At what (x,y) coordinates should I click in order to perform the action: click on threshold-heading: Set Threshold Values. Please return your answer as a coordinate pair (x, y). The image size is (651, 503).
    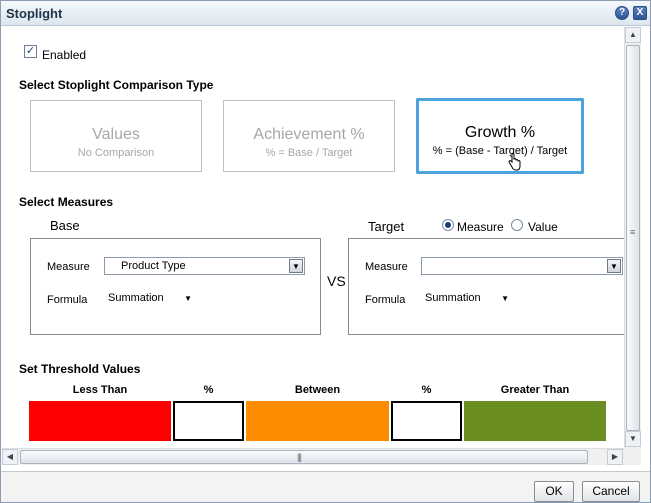
    Looking at the image, I should click on (80, 369).